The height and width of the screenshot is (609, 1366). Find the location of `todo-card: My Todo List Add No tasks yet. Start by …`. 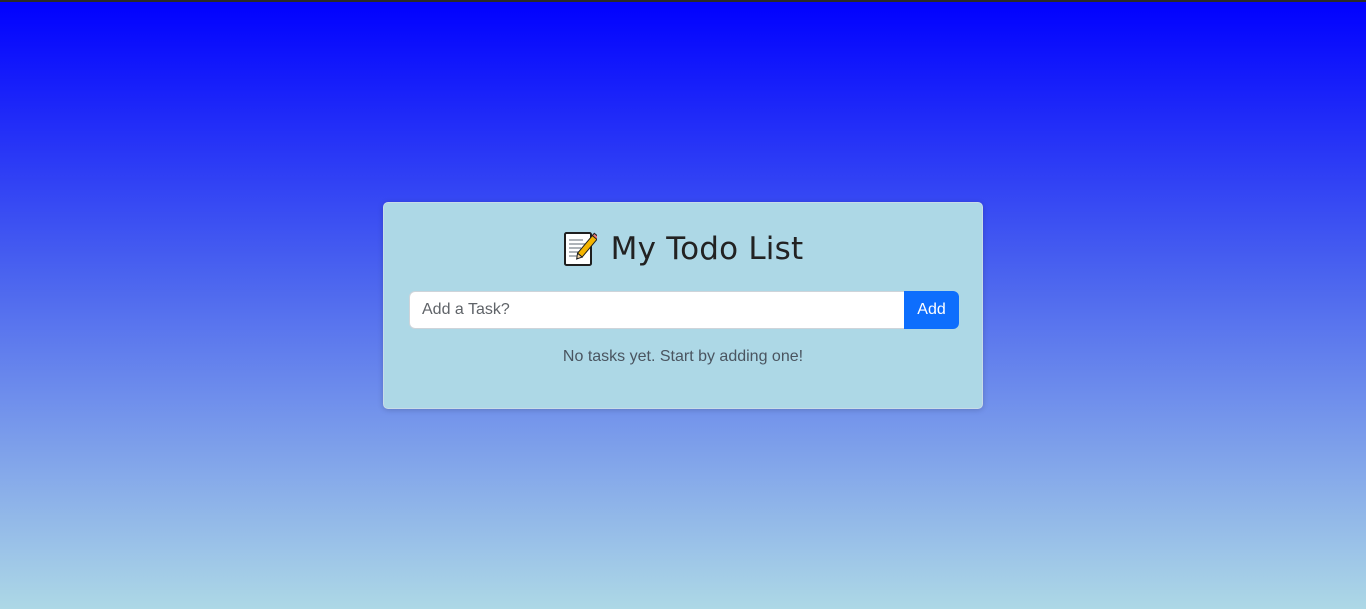

todo-card: My Todo List Add No tasks yet. Start by … is located at coordinates (683, 305).